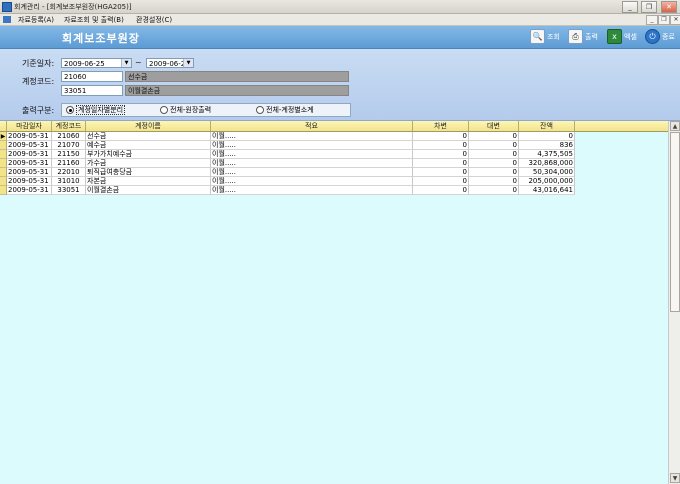 The height and width of the screenshot is (484, 680). I want to click on column-header-credit: 대변, so click(494, 126).